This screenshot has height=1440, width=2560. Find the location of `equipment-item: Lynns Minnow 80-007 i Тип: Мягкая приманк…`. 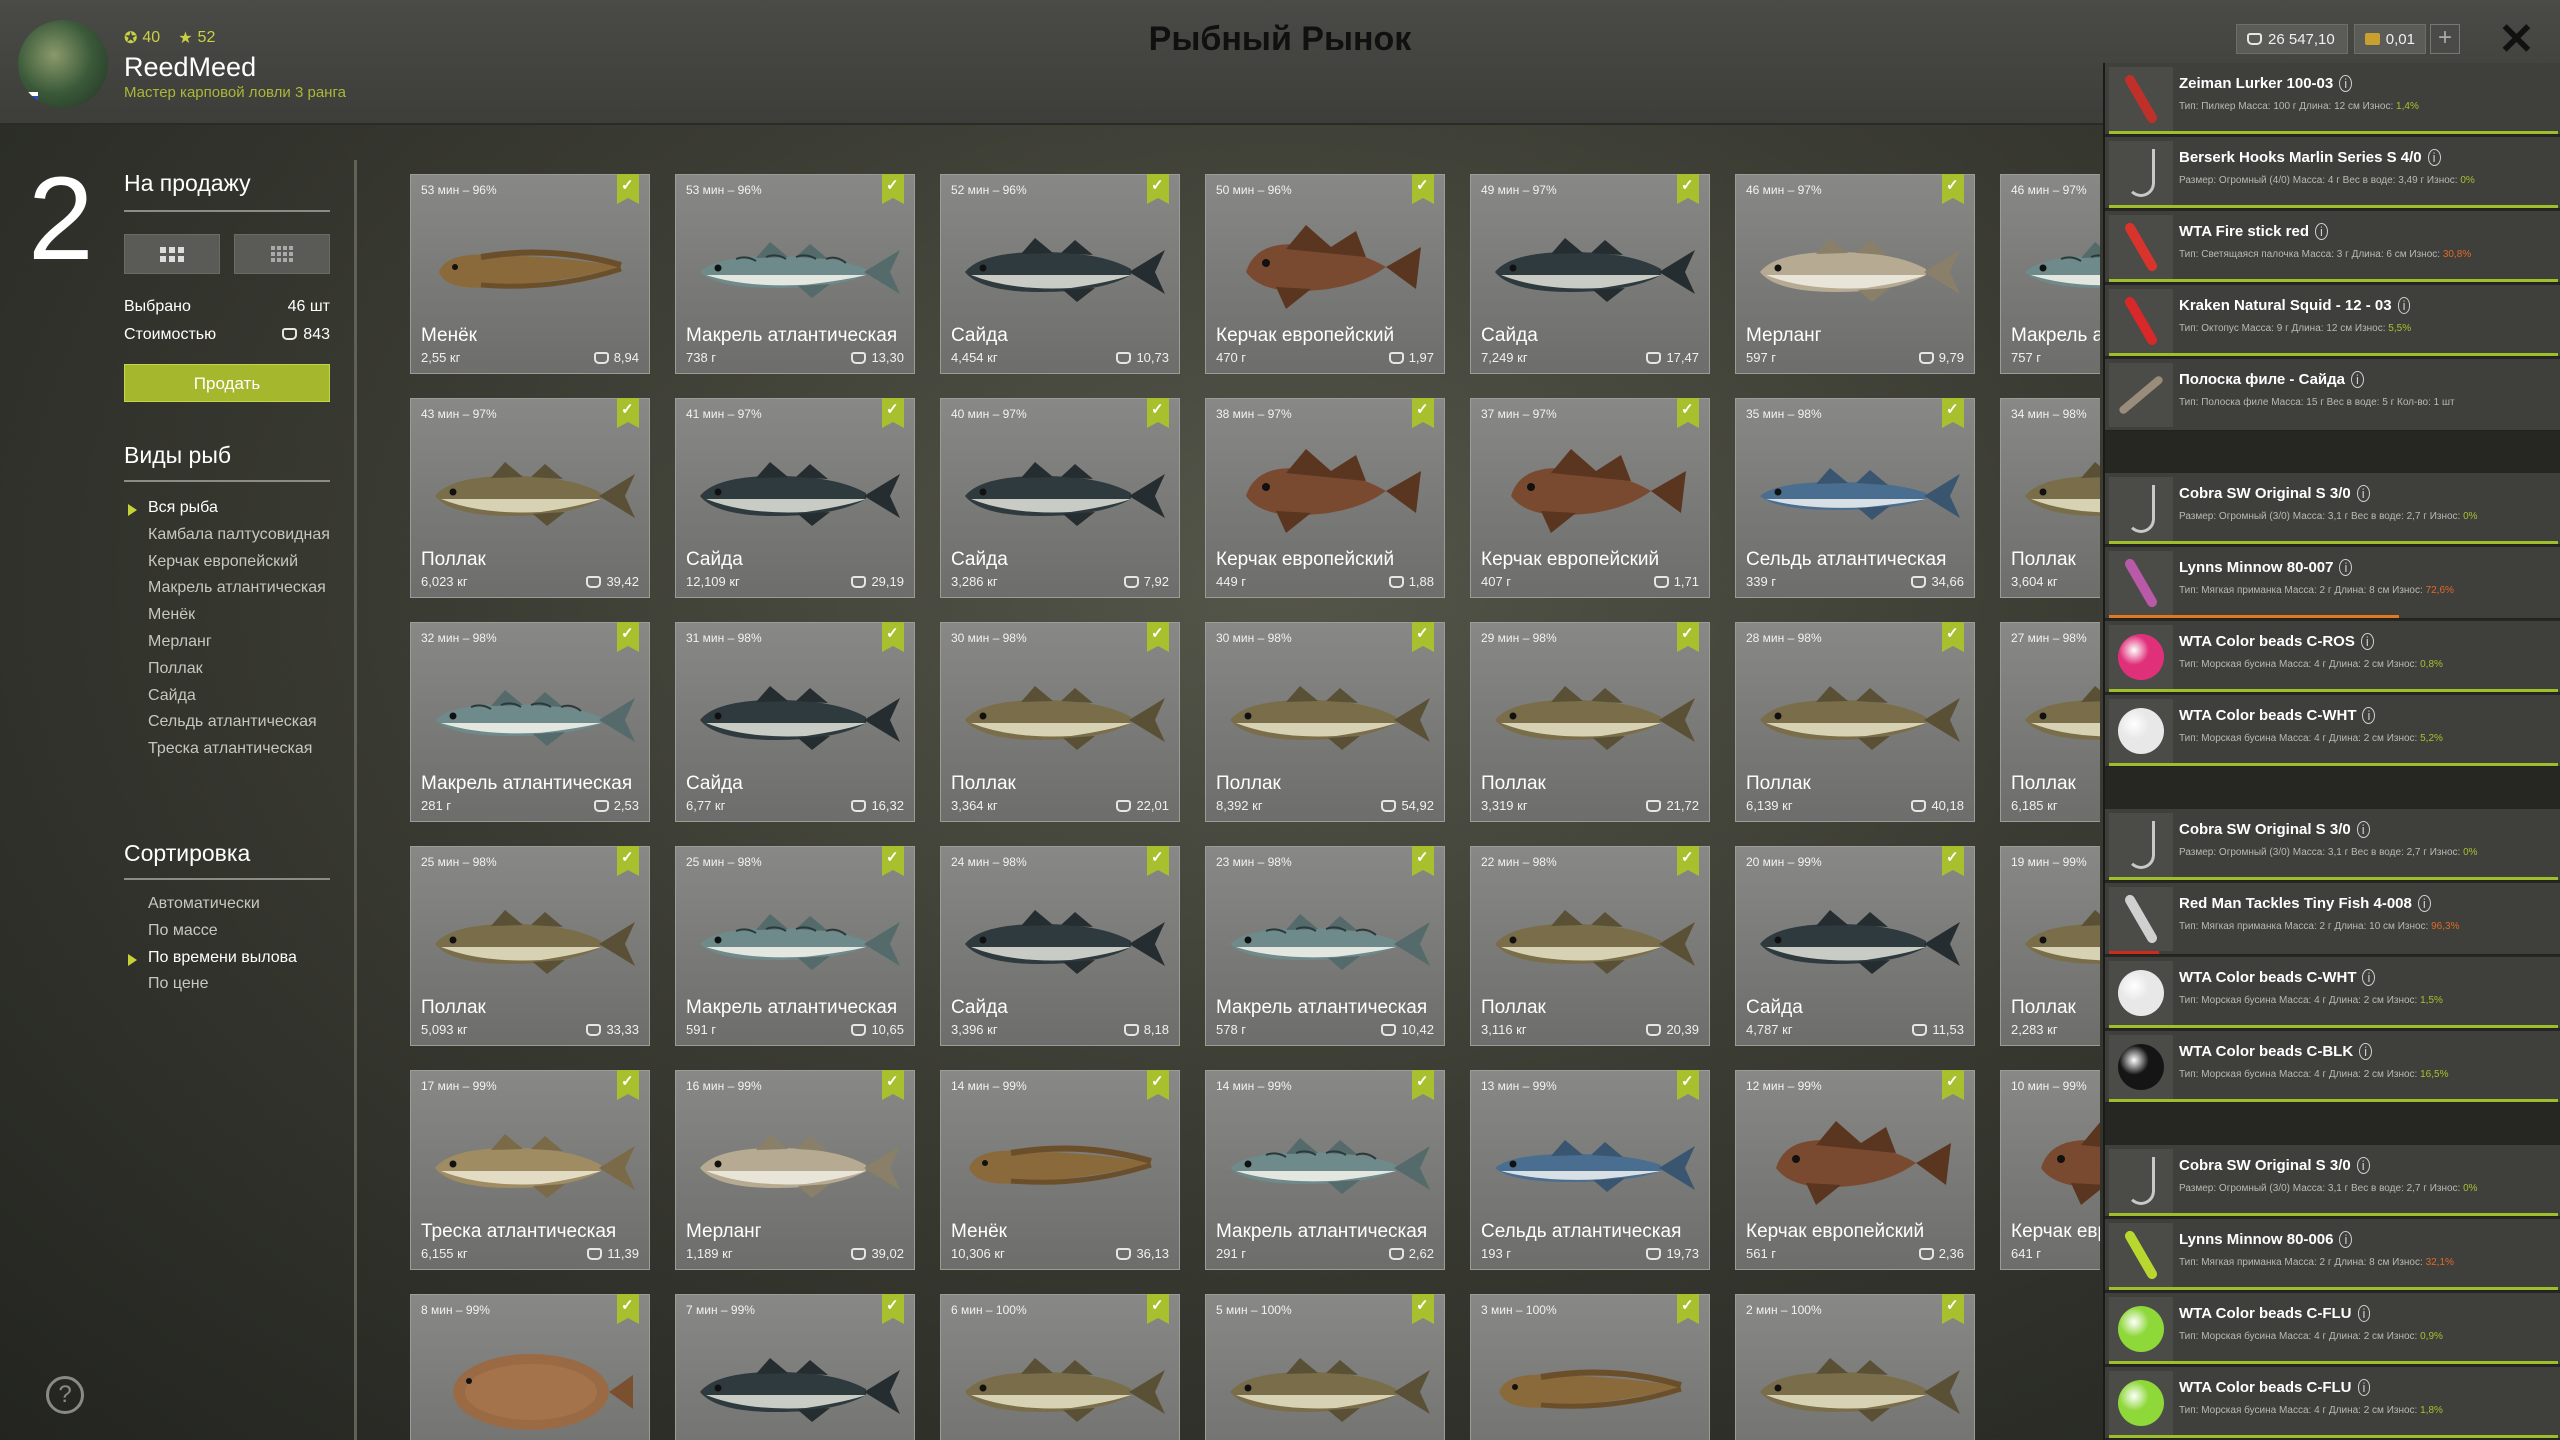

equipment-item: Lynns Minnow 80-007 i Тип: Мягкая приманк… is located at coordinates (2332, 583).